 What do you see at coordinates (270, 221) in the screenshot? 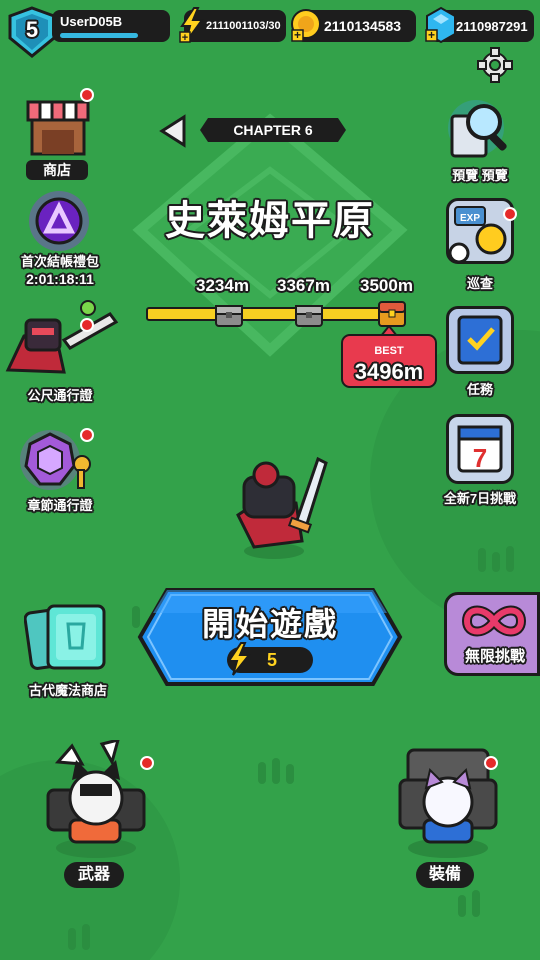
I see `stage-title: 史萊姆平原` at bounding box center [270, 221].